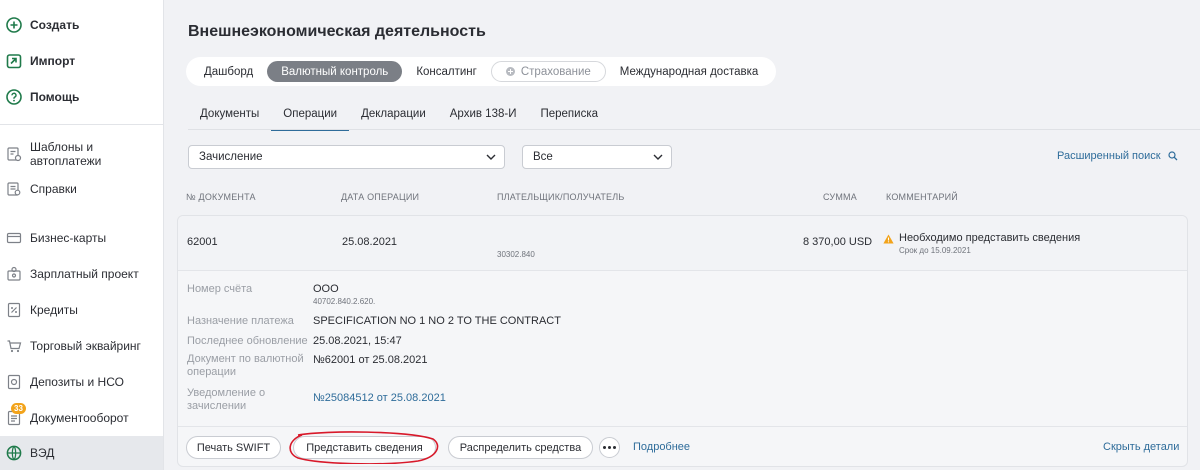  I want to click on updated-label: Последнее обновление, so click(247, 341).